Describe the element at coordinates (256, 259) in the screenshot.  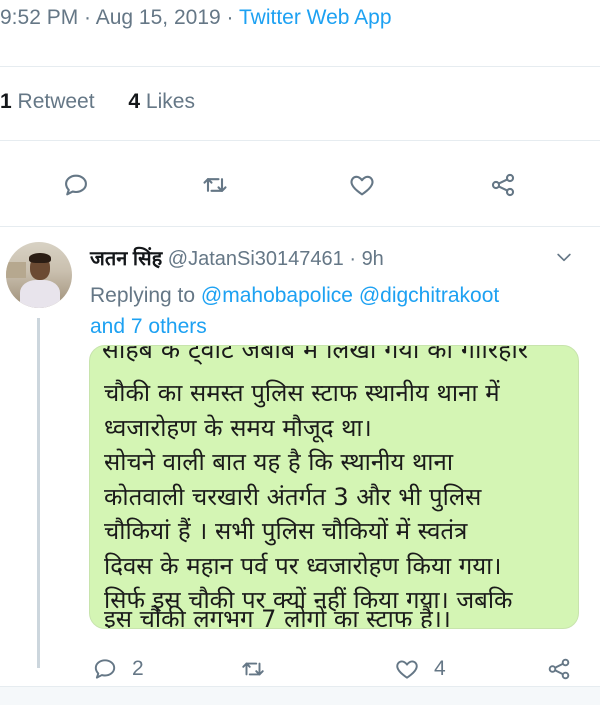
I see `author-handle: @JatanSi30147461` at that location.